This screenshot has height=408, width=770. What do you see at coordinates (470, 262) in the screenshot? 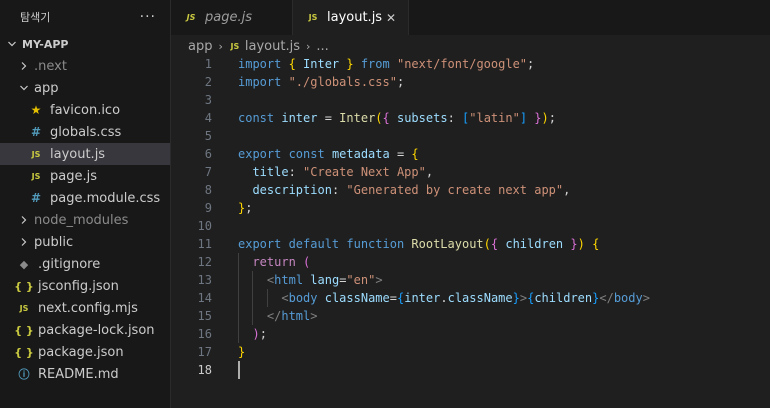
I see `code-line: 12 return (` at bounding box center [470, 262].